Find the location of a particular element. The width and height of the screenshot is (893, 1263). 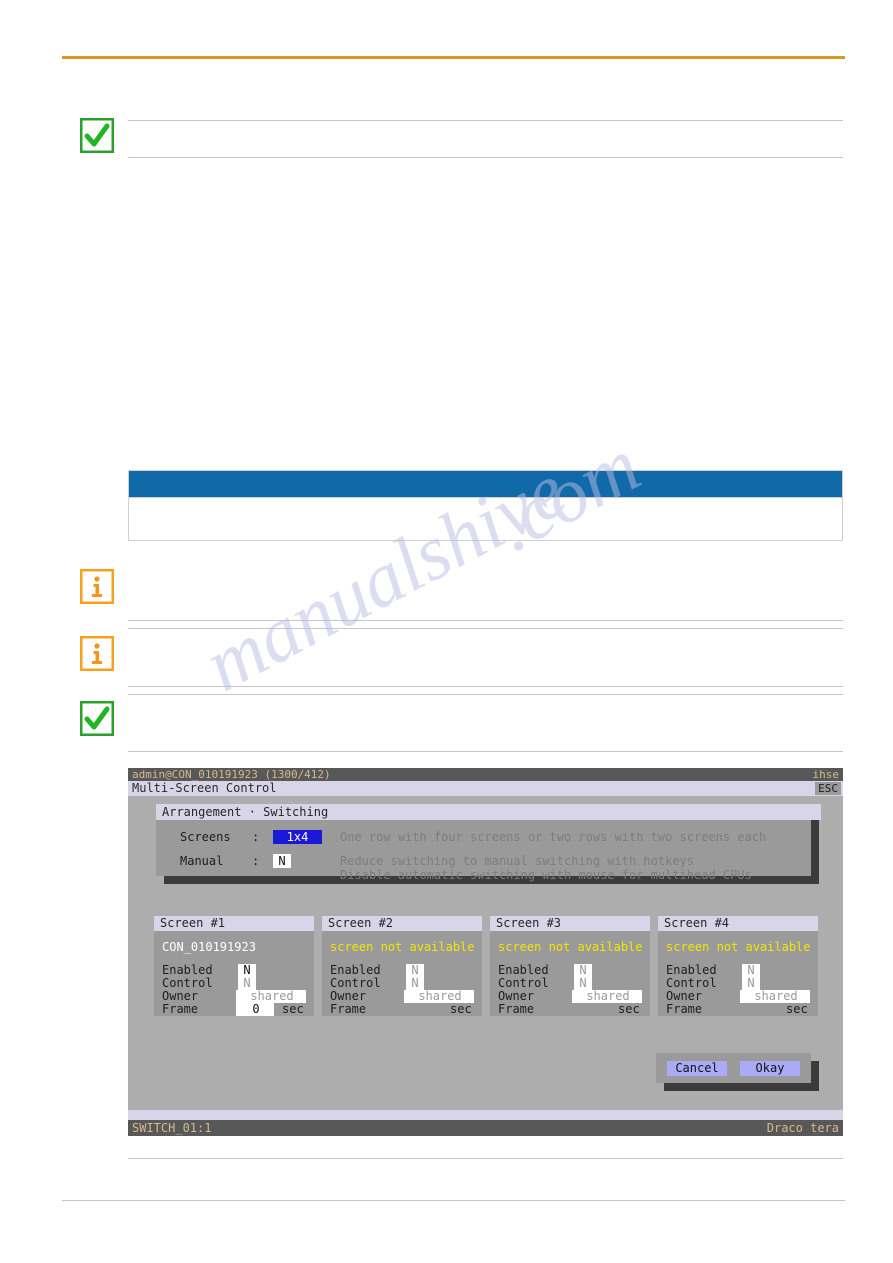

screens-field-label: Screens is located at coordinates (205, 837).